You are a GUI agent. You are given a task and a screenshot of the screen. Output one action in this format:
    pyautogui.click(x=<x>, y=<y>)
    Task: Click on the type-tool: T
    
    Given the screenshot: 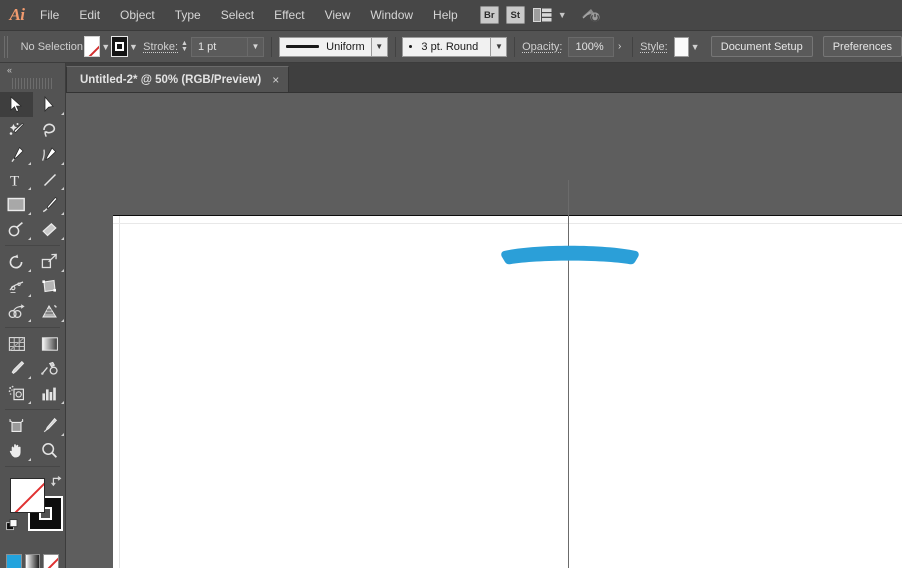 What is the action you would take?
    pyautogui.click(x=16, y=179)
    